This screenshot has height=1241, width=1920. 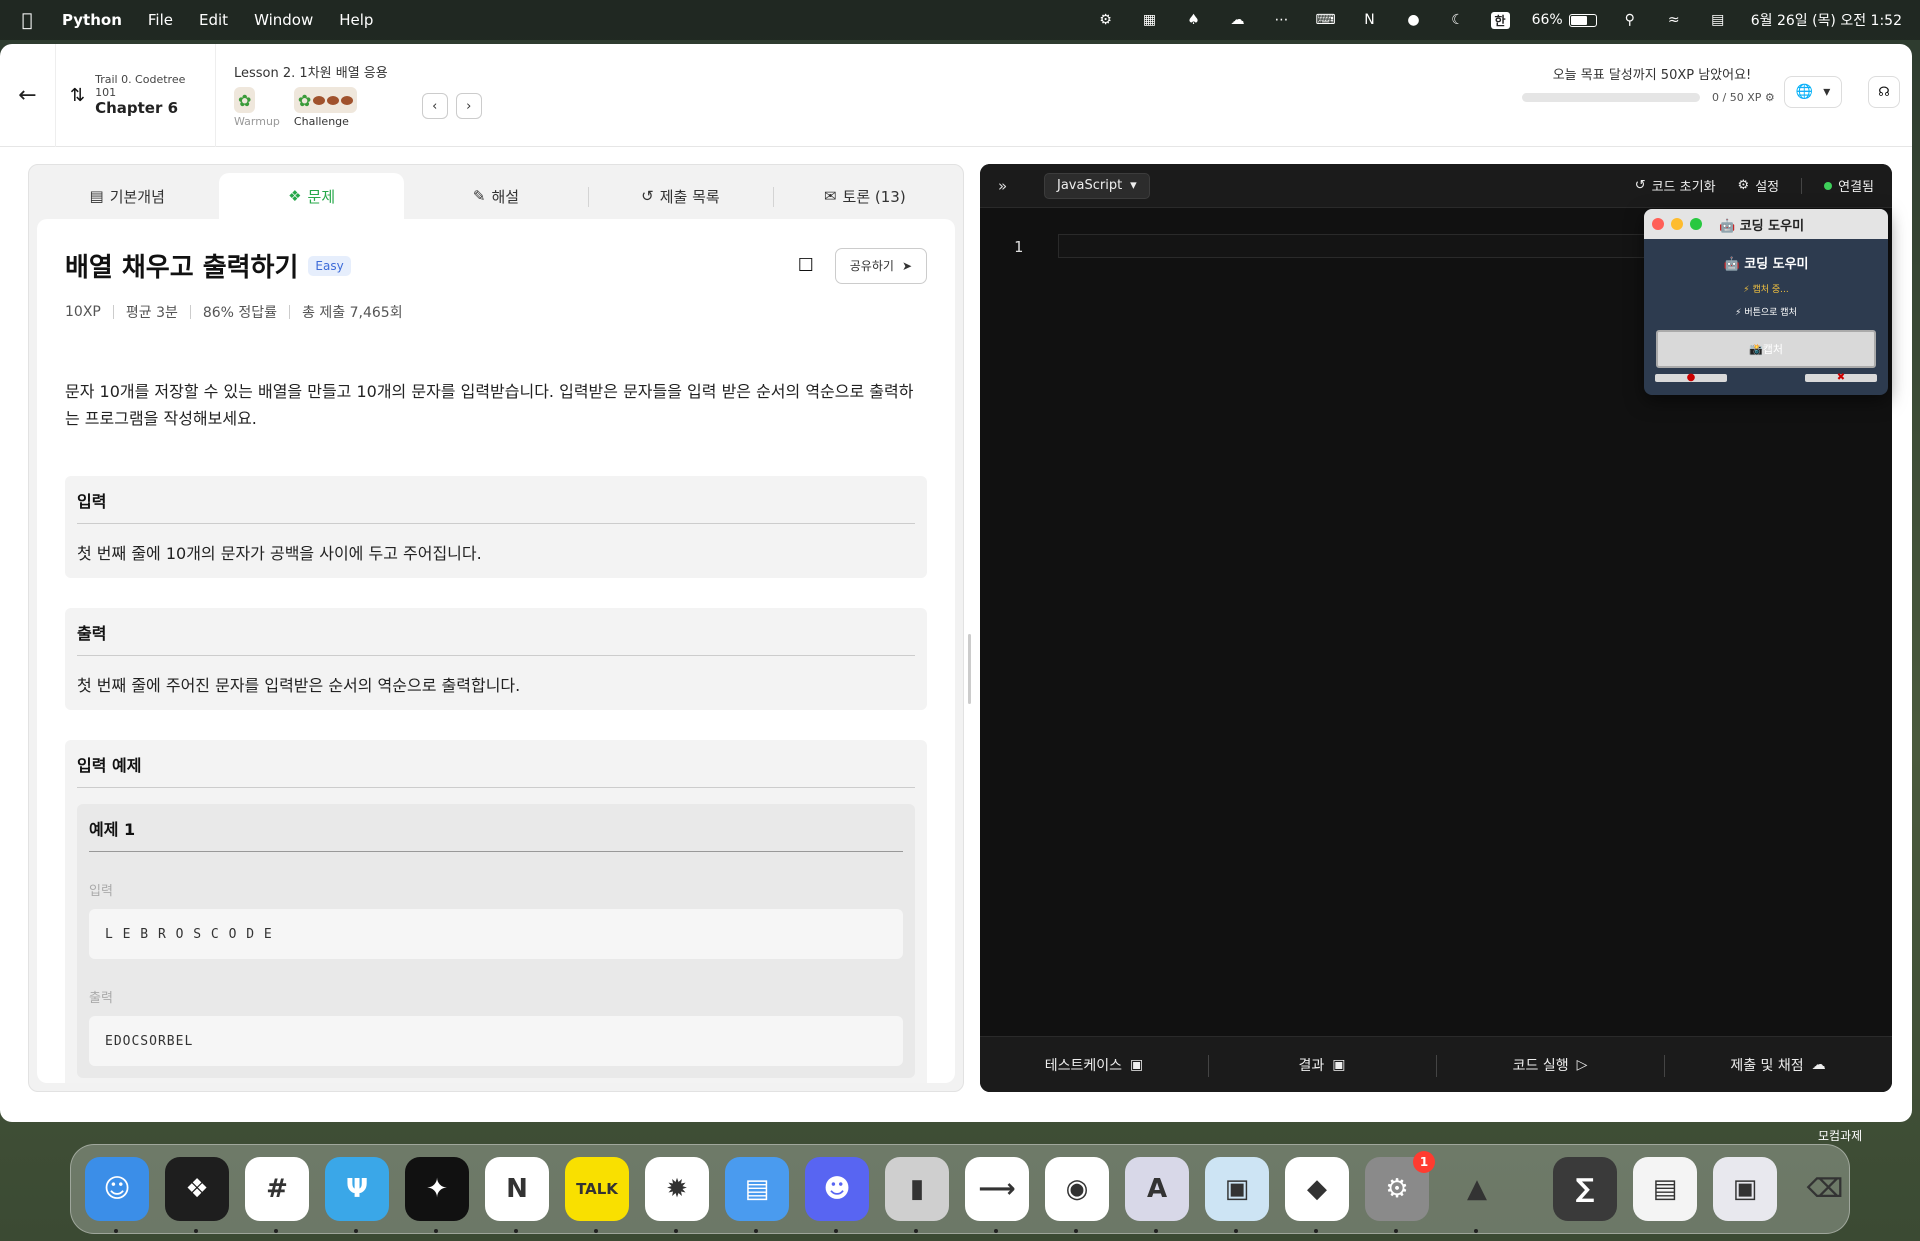 What do you see at coordinates (496, 1041) in the screenshot?
I see `example-output: EDOCSORBEL` at bounding box center [496, 1041].